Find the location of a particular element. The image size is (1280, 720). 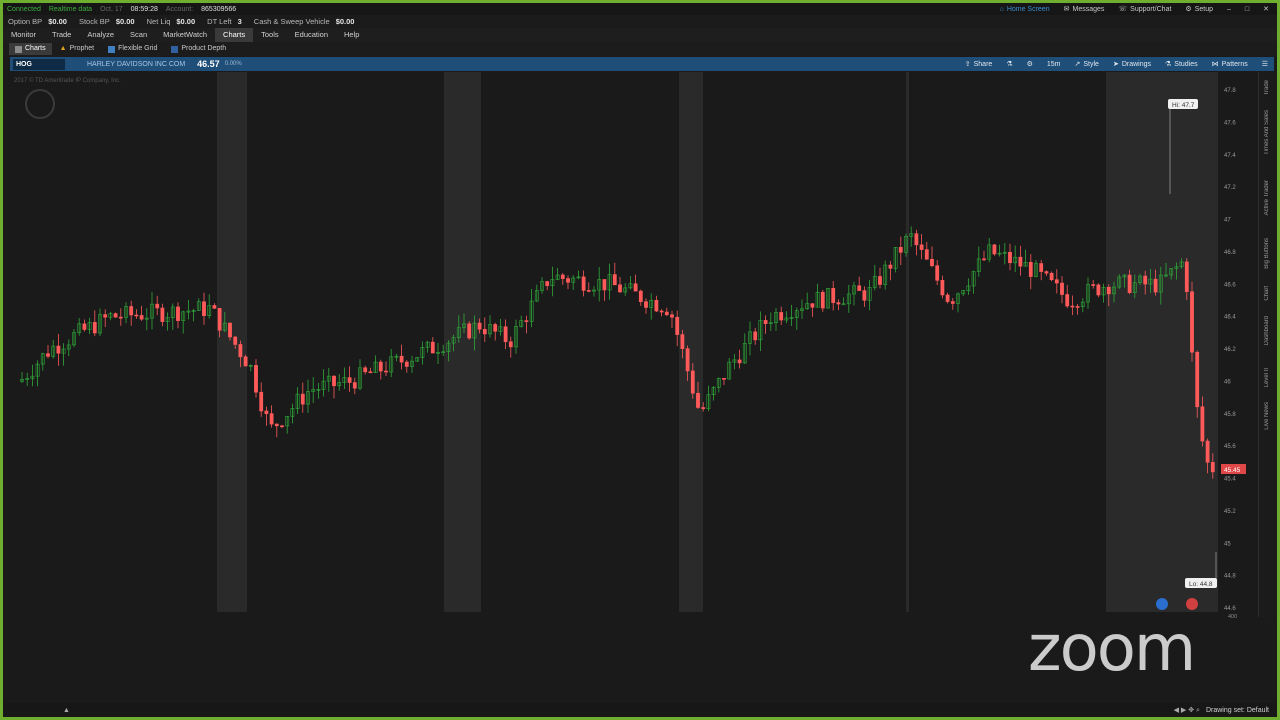

flask-button: ⚗ is located at coordinates (1009, 64).